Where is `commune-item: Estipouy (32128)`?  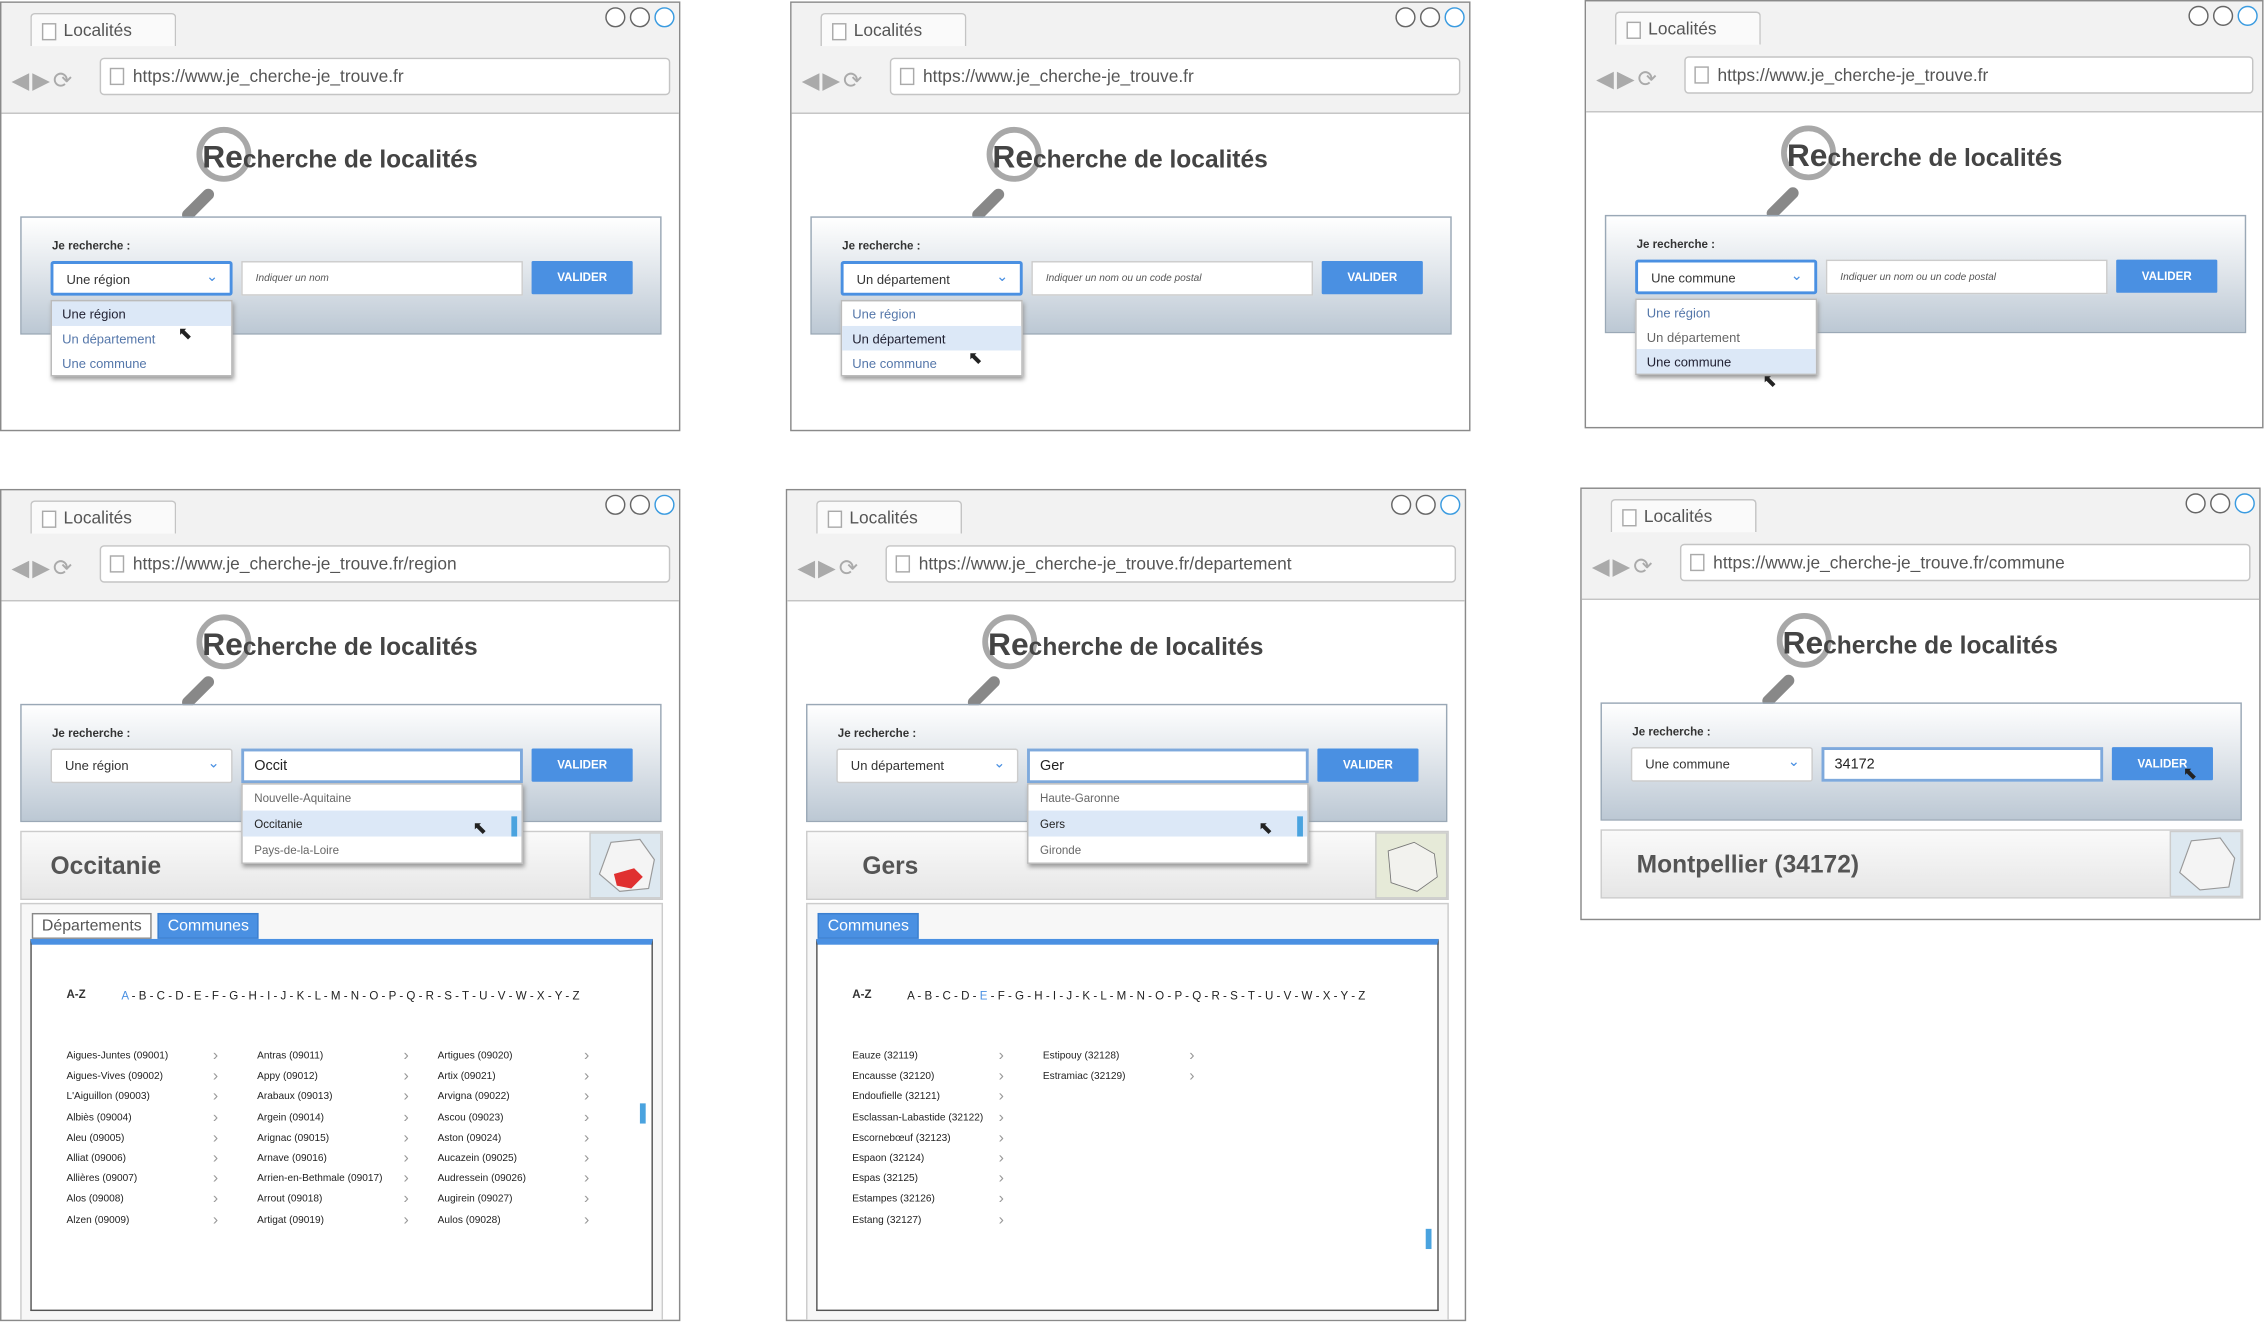
commune-item: Estipouy (32128) is located at coordinates (1119, 1059).